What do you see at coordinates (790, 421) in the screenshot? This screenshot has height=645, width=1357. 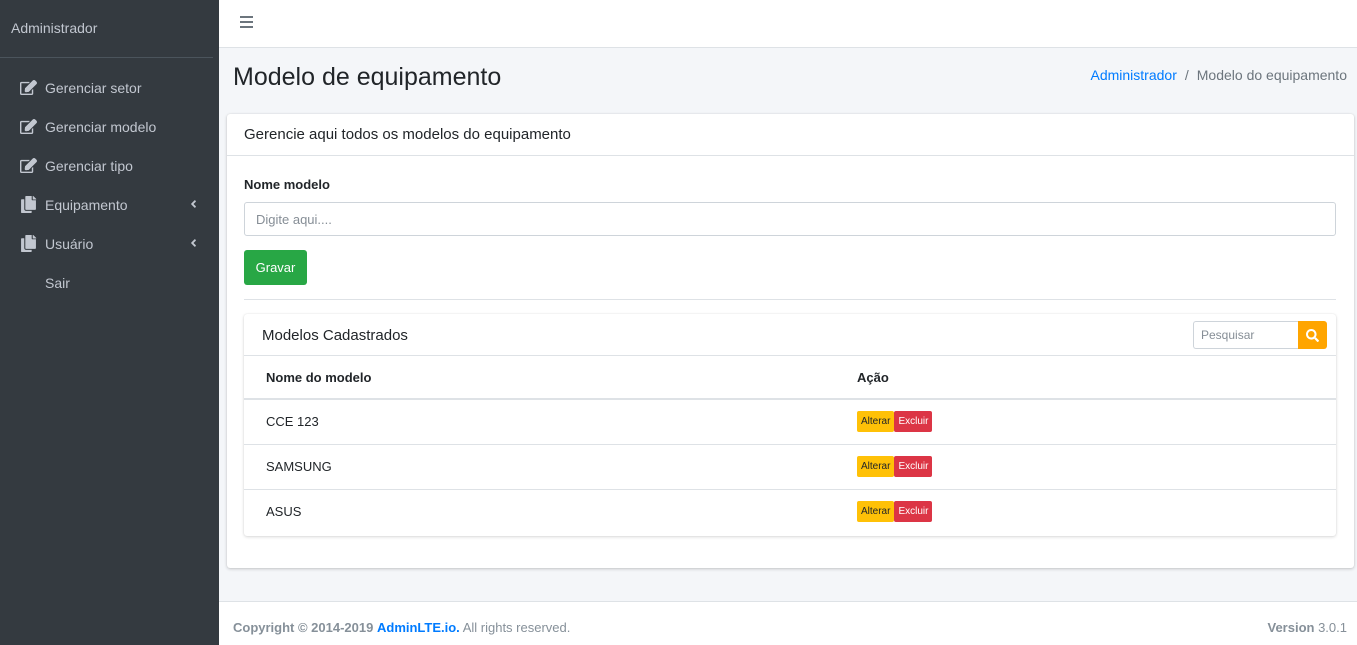 I see `table-row: CCE 123 Alterar Excluir` at bounding box center [790, 421].